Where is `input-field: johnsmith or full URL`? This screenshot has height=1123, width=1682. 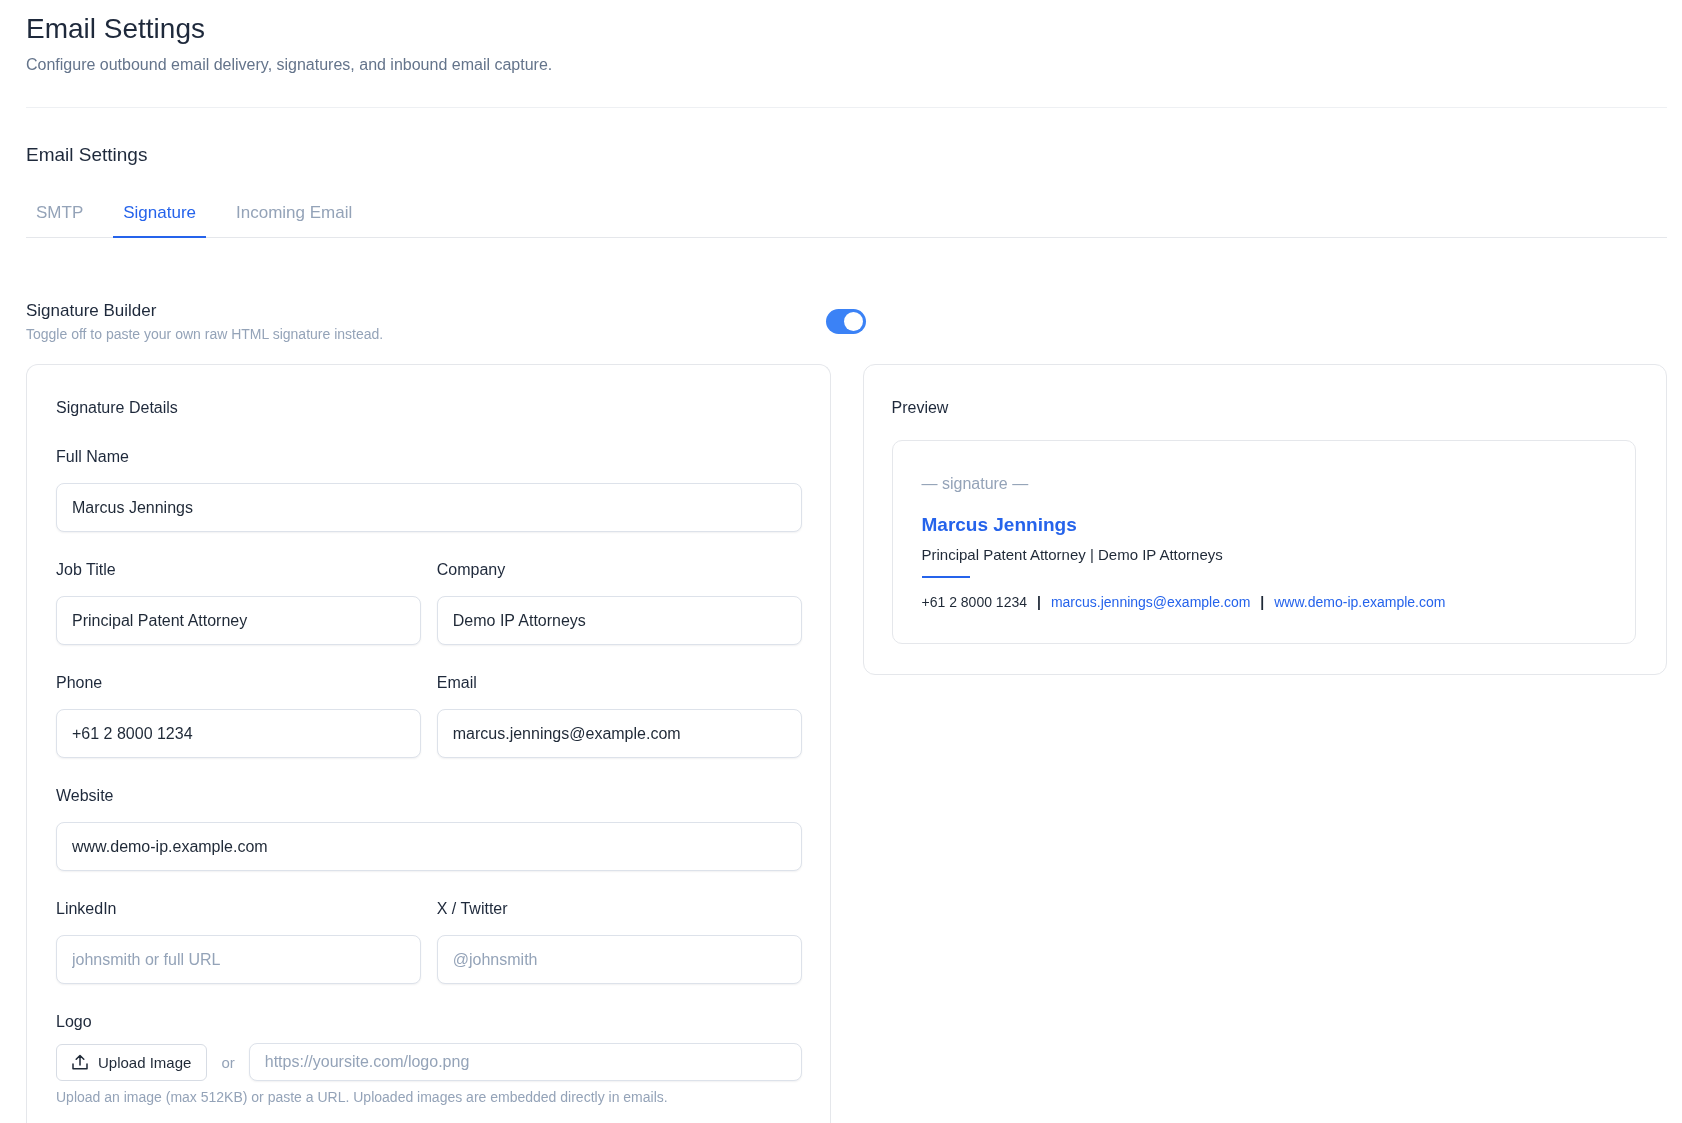
input-field: johnsmith or full URL is located at coordinates (238, 959).